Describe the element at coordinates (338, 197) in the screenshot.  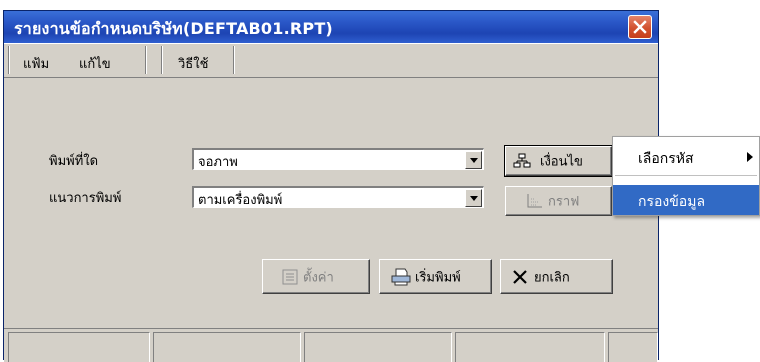
I see `orientation-select: ตามเครื่องพิมพ์` at that location.